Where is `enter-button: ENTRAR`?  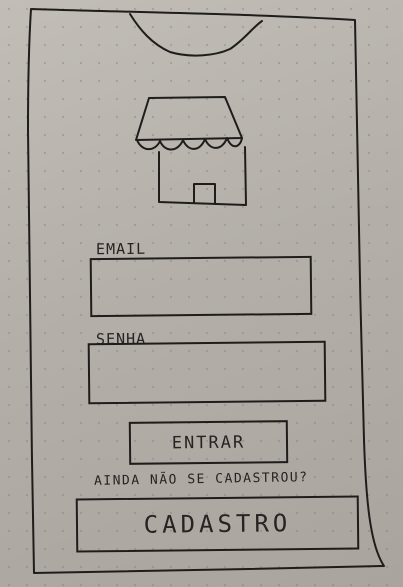 enter-button: ENTRAR is located at coordinates (208, 442).